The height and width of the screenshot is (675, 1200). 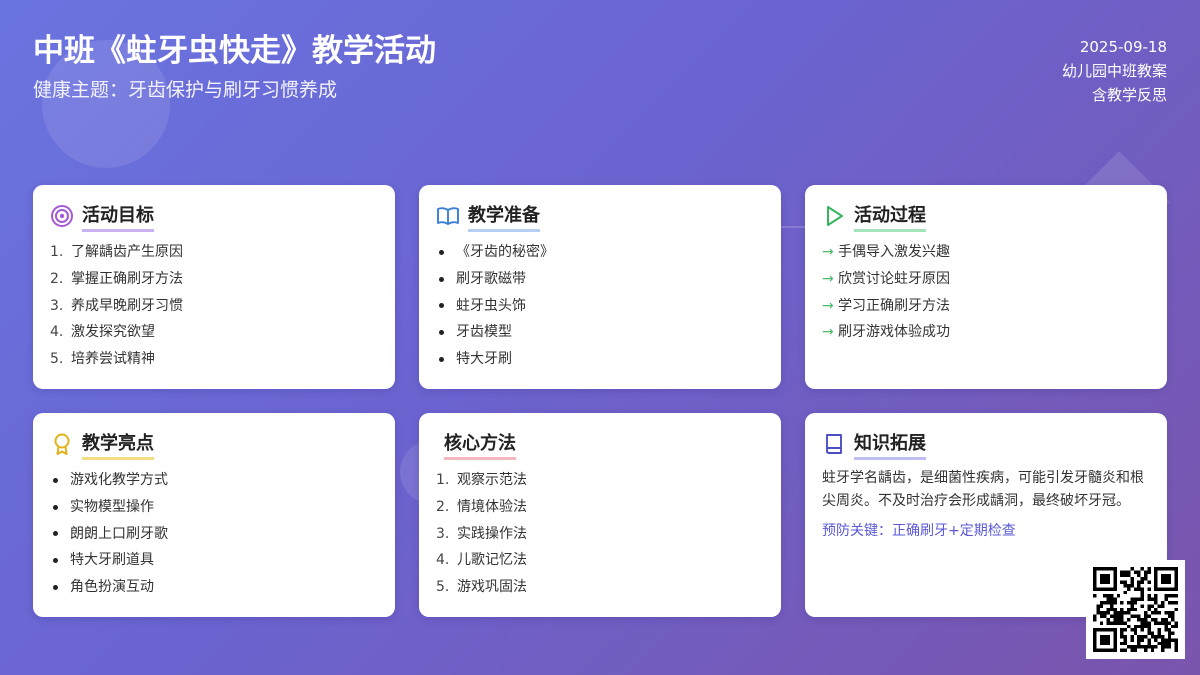 I want to click on list-item: 朗朗上口刷牙歌, so click(x=214, y=534).